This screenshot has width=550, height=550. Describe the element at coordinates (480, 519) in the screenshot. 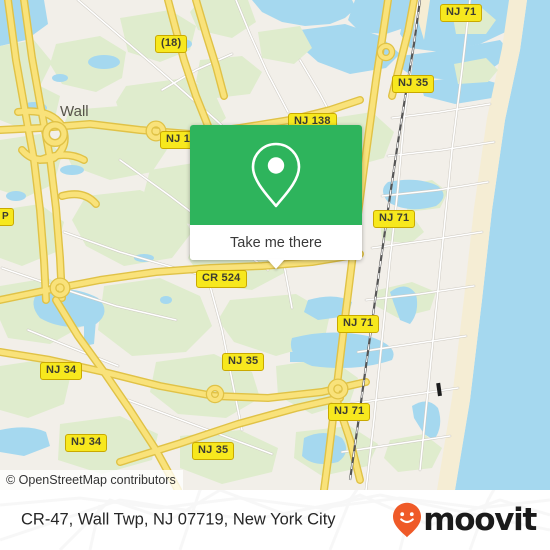

I see `moovit-wordmark: moovit` at that location.